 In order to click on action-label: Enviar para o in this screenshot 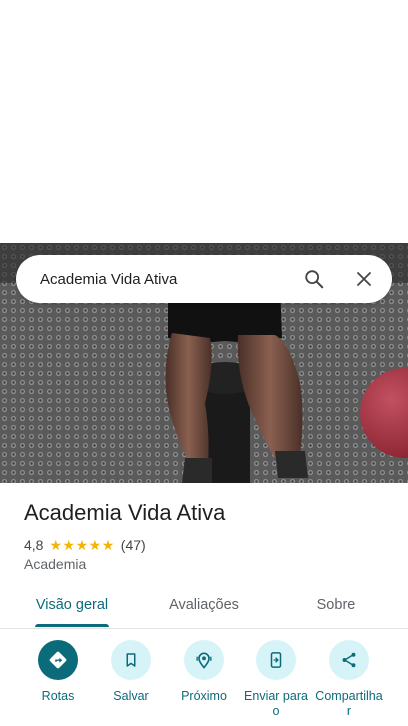, I will do `click(276, 703)`.